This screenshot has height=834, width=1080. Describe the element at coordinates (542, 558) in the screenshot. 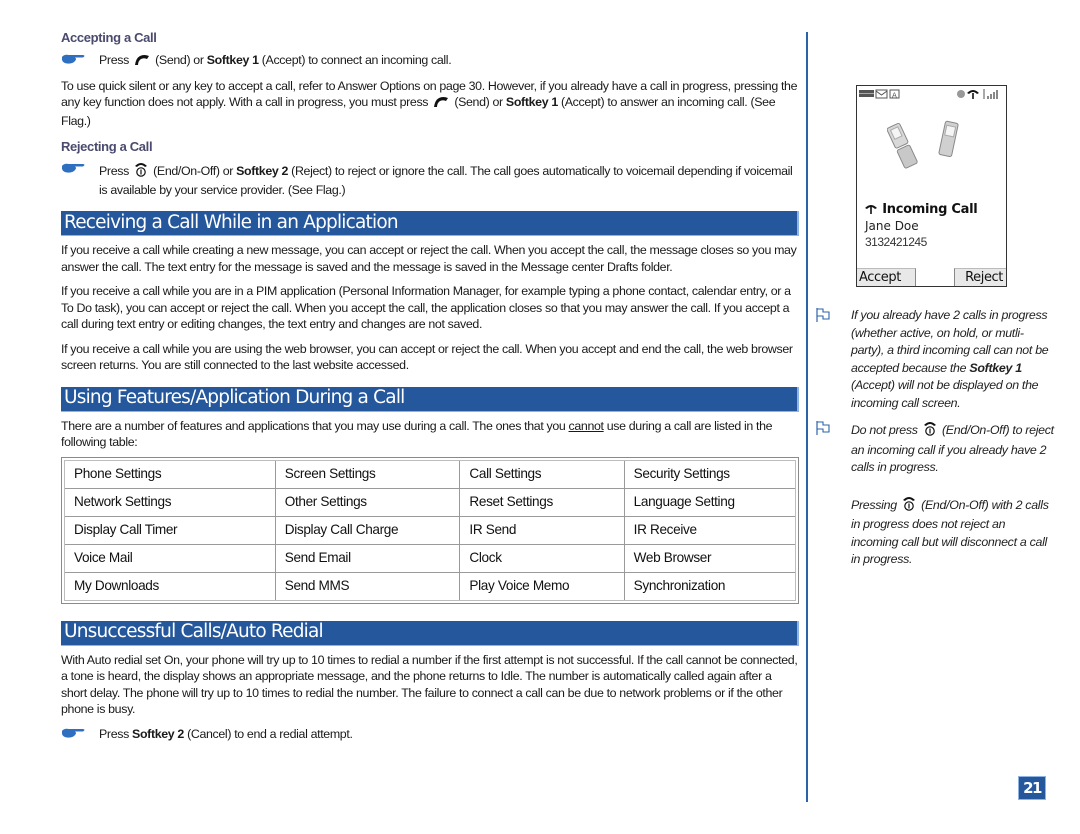

I see `table-cell: Clock` at that location.